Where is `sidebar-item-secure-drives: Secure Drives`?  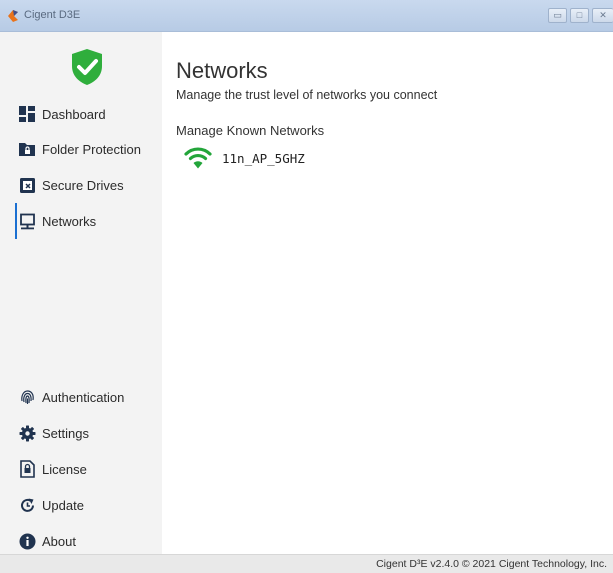
sidebar-item-secure-drives: Secure Drives is located at coordinates (90, 185).